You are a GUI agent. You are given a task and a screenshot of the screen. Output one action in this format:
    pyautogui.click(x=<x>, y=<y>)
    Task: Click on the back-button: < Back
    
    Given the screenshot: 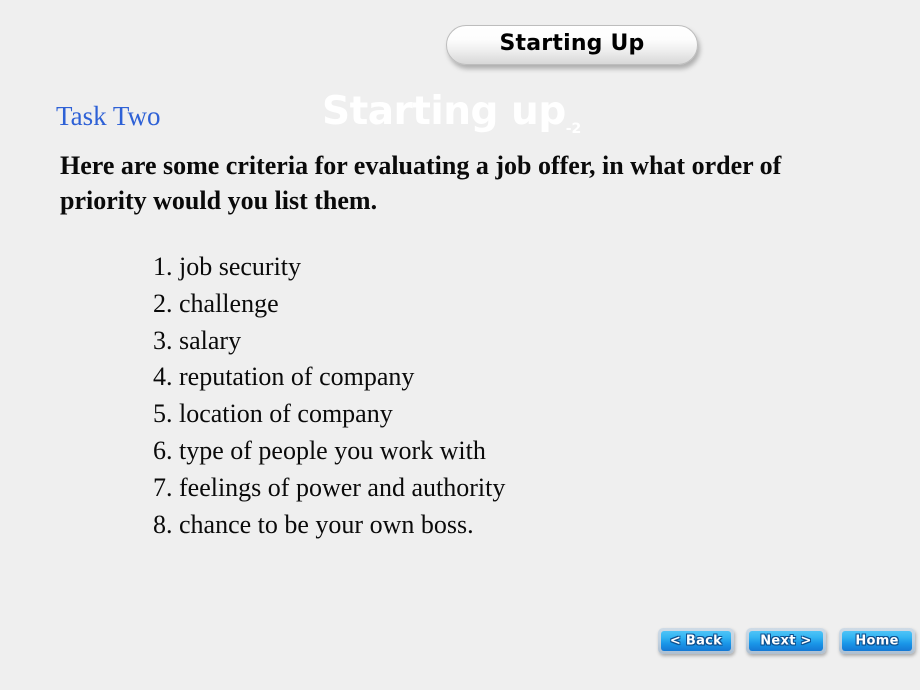 What is the action you would take?
    pyautogui.click(x=696, y=641)
    